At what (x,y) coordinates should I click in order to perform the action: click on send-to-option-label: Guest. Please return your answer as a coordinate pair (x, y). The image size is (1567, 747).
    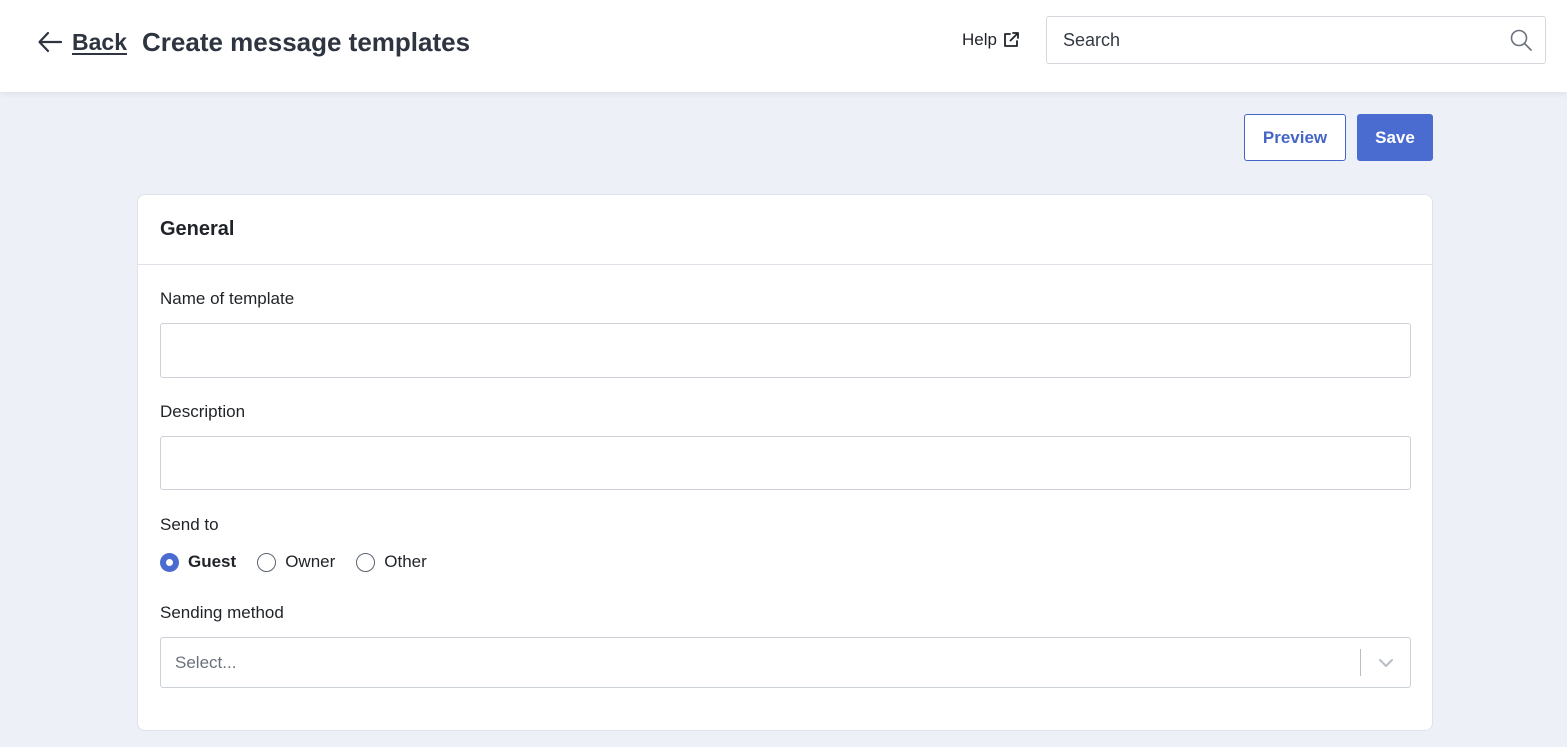
    Looking at the image, I should click on (212, 561).